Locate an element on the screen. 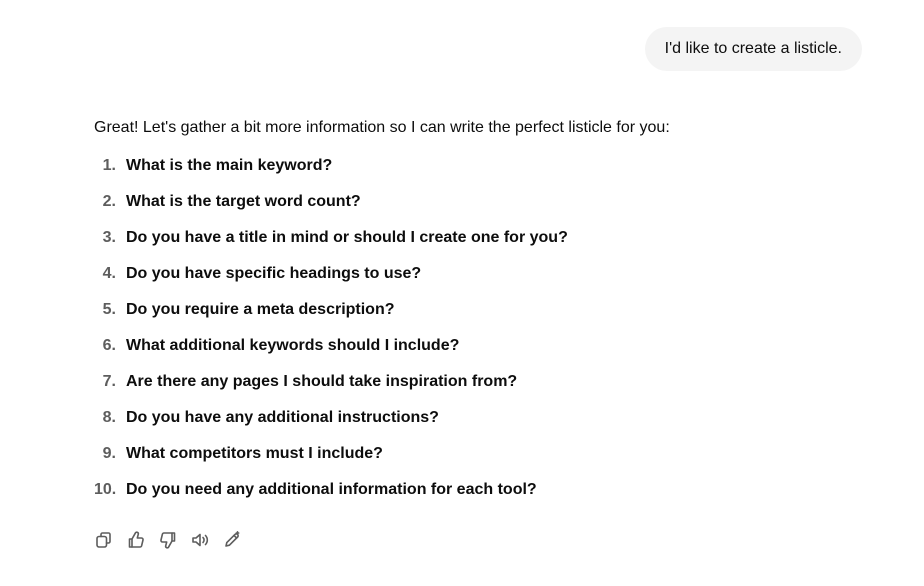 The image size is (924, 586). thumbs-down-icon is located at coordinates (168, 540).